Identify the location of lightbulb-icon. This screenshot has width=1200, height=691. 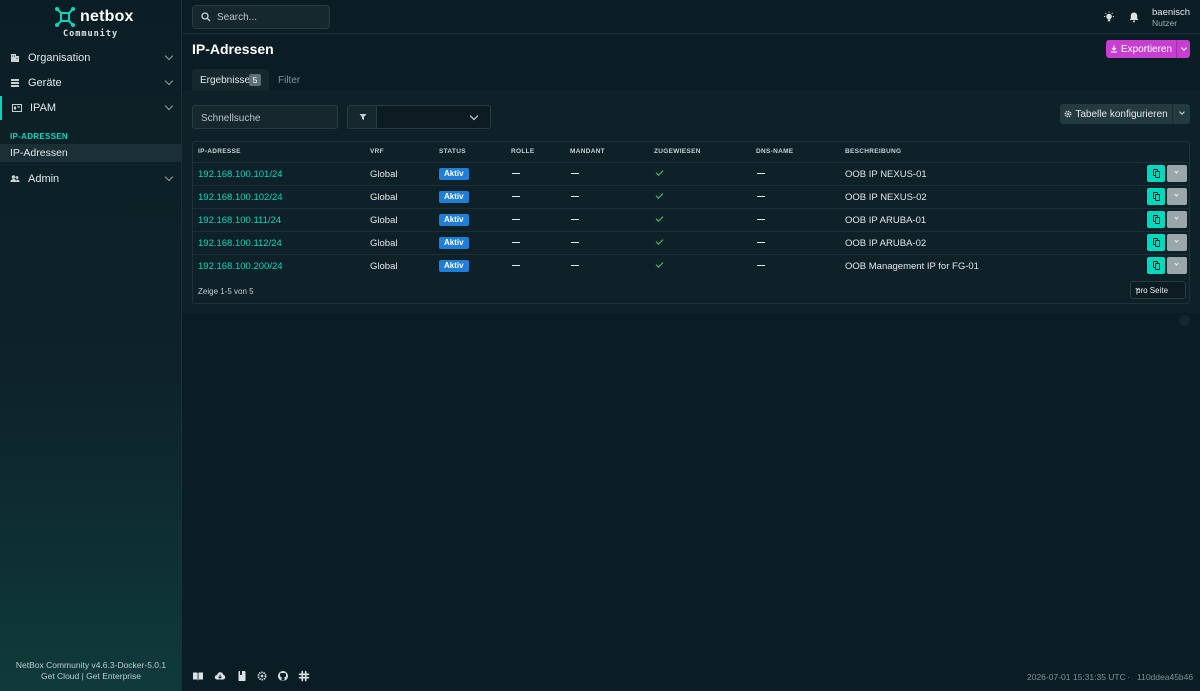
(1109, 17).